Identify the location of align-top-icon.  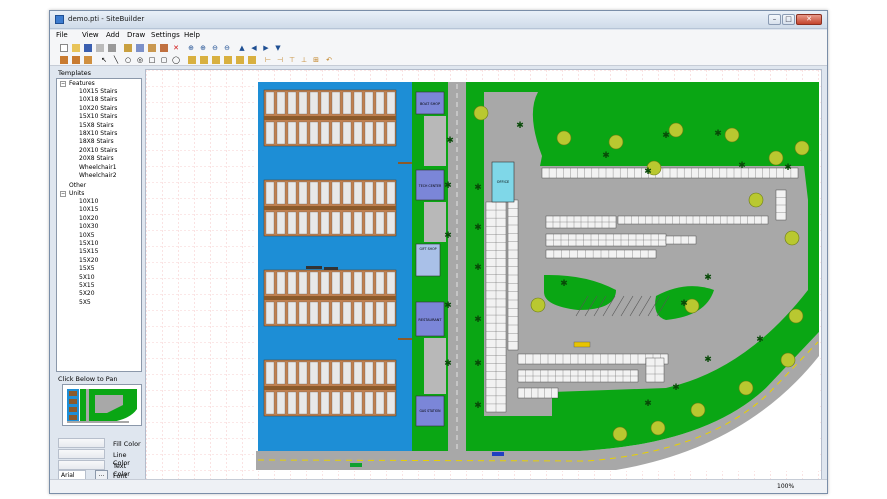
(228, 60).